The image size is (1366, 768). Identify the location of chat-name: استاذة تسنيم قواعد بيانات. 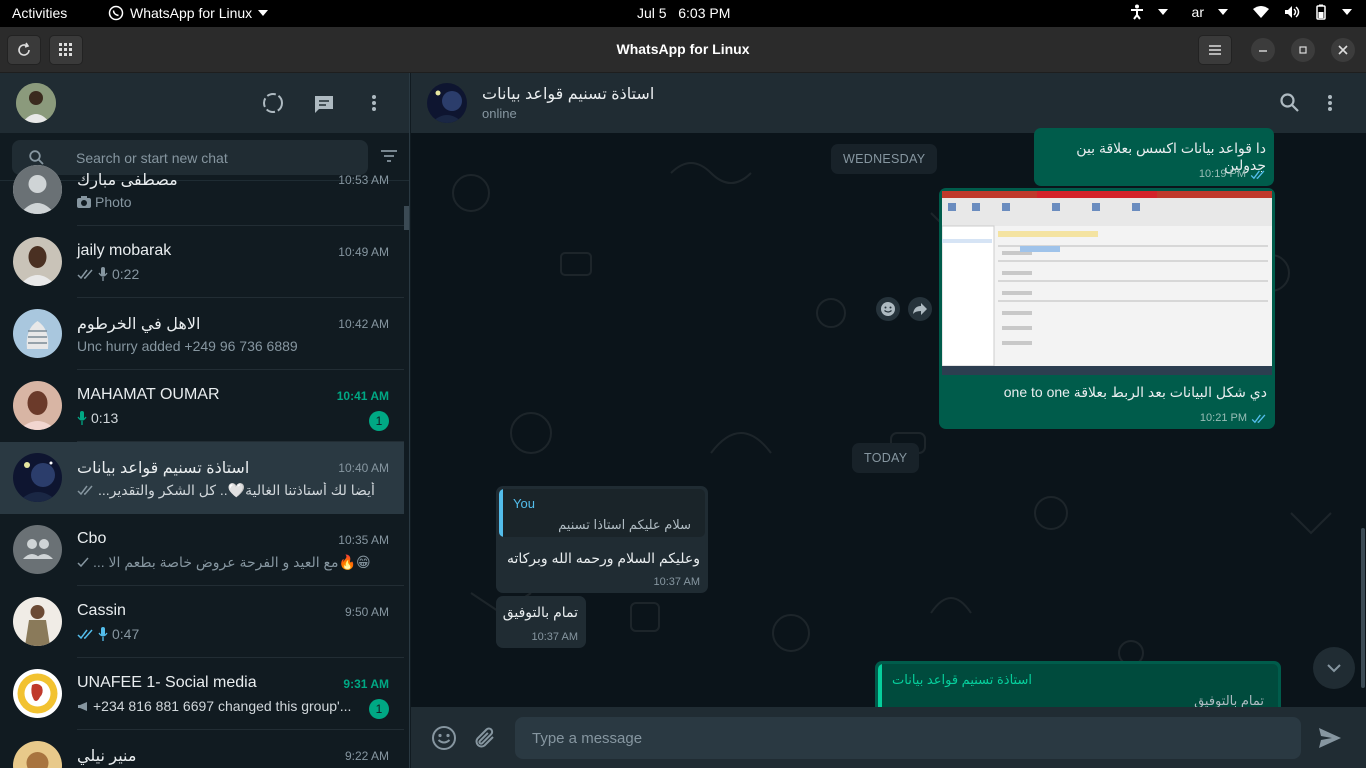
(163, 468).